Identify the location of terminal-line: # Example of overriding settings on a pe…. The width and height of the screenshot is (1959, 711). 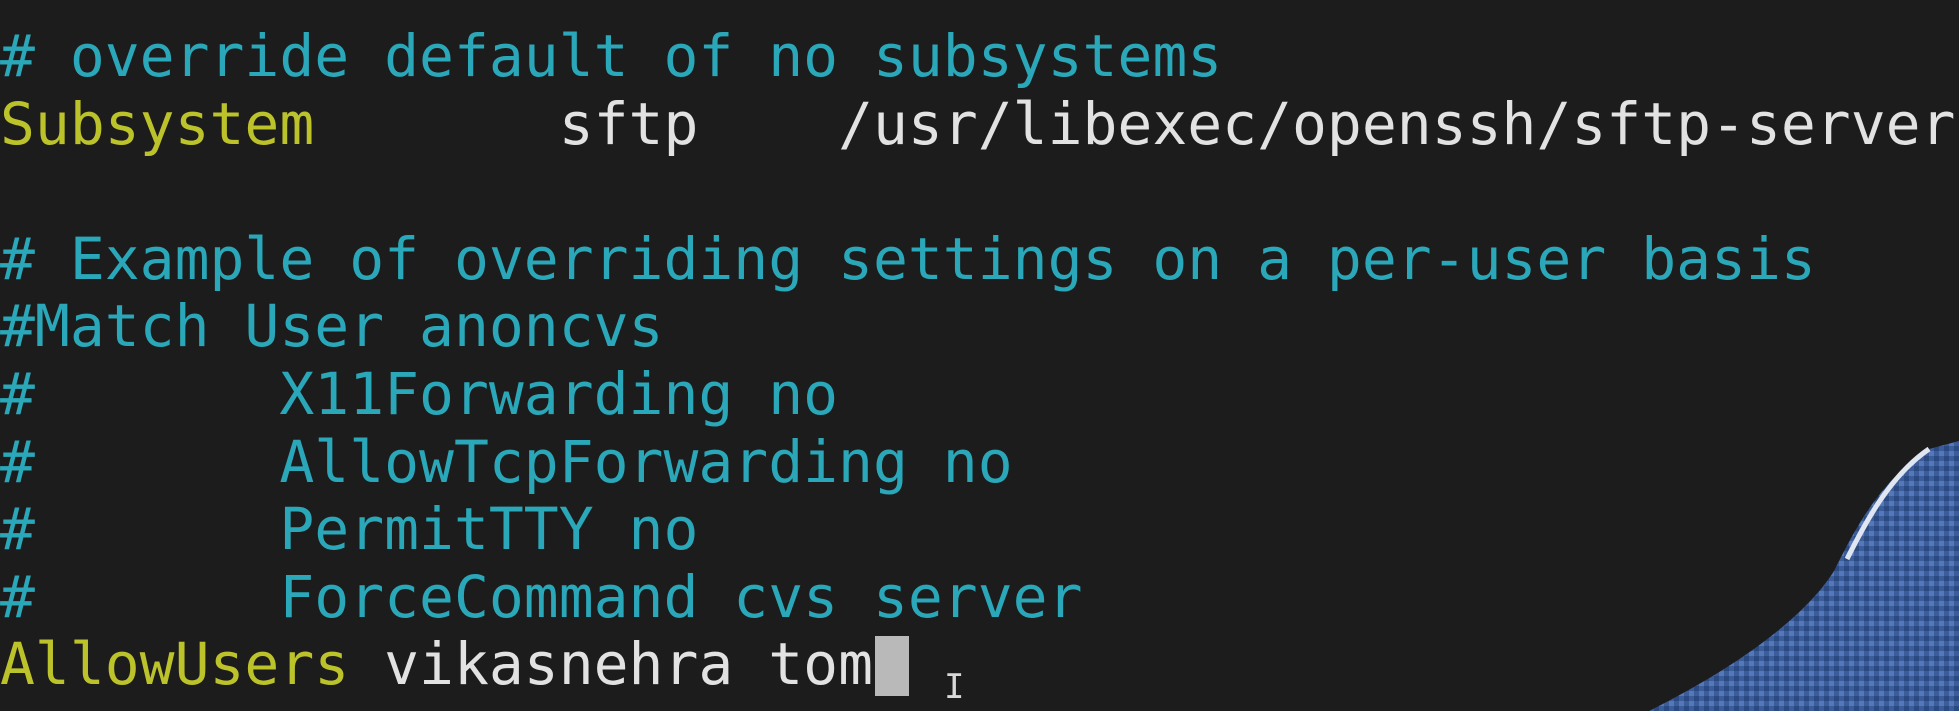
(977, 259).